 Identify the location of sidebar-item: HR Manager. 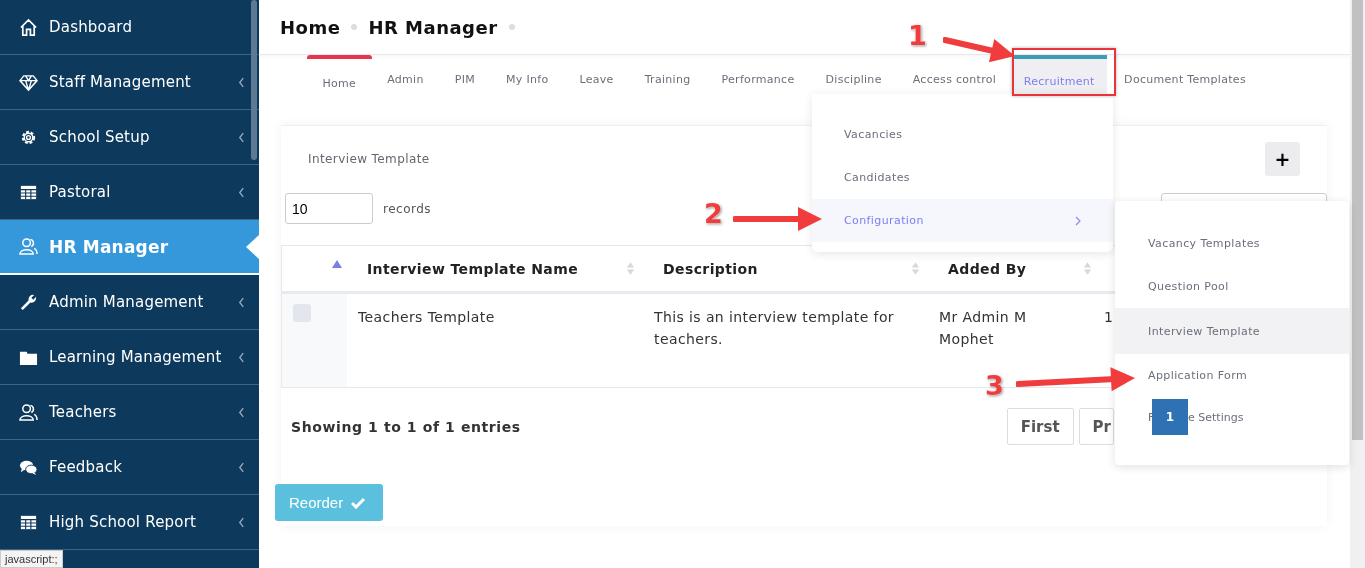
(129, 247).